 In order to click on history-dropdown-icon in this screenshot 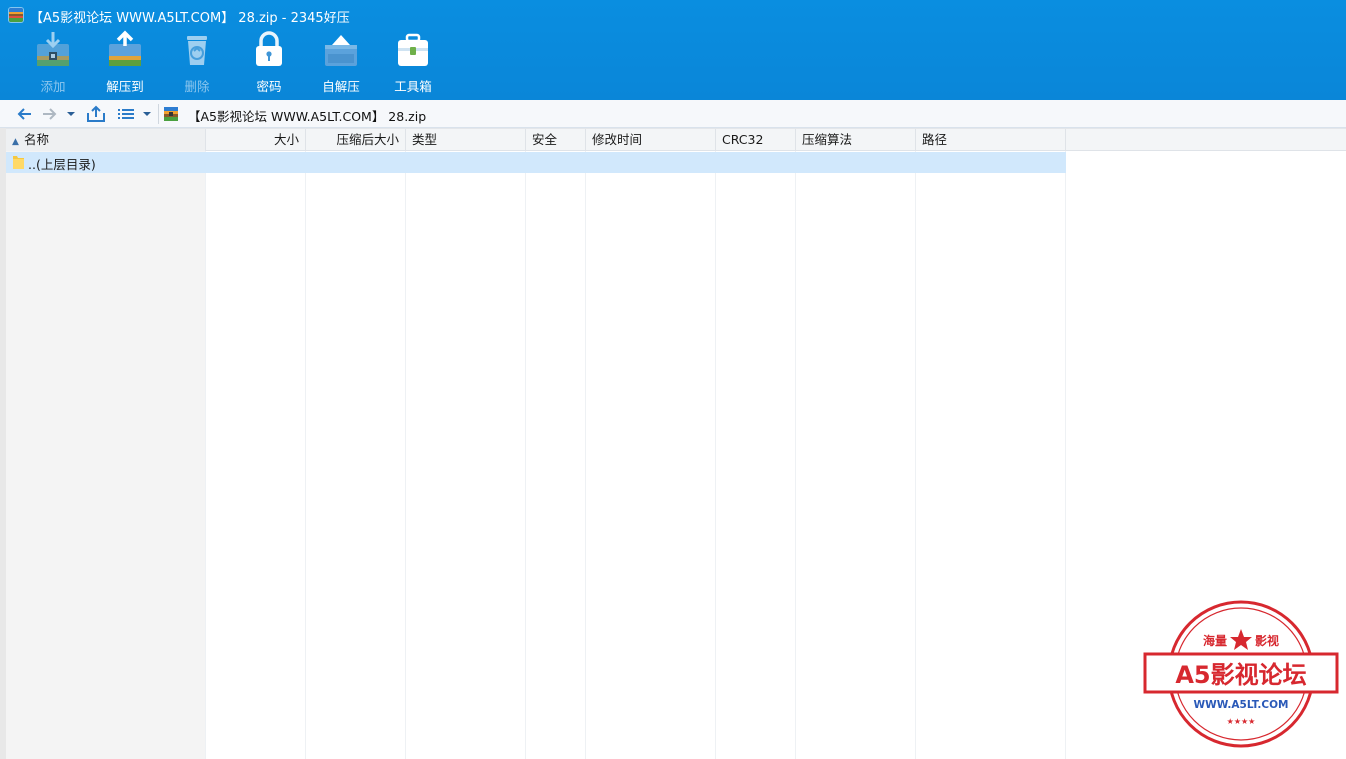, I will do `click(71, 114)`.